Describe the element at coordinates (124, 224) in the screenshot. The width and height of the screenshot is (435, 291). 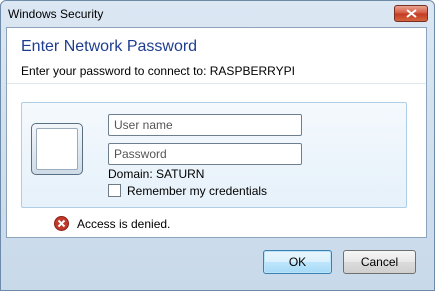
I see `error-message: Access is denied.` at that location.